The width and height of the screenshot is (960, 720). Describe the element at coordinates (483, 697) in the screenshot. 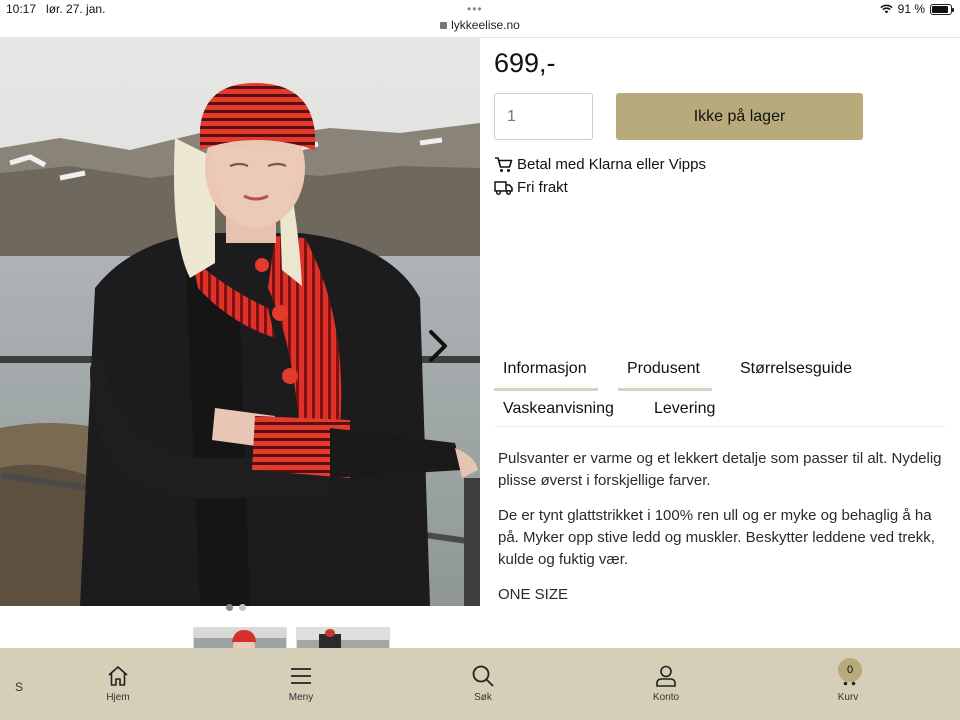

I see `nav-search-label: Søk` at that location.